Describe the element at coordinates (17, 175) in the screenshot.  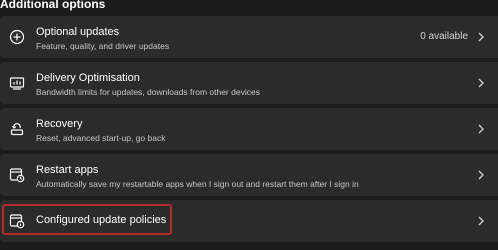
I see `restart-apps-icon` at that location.